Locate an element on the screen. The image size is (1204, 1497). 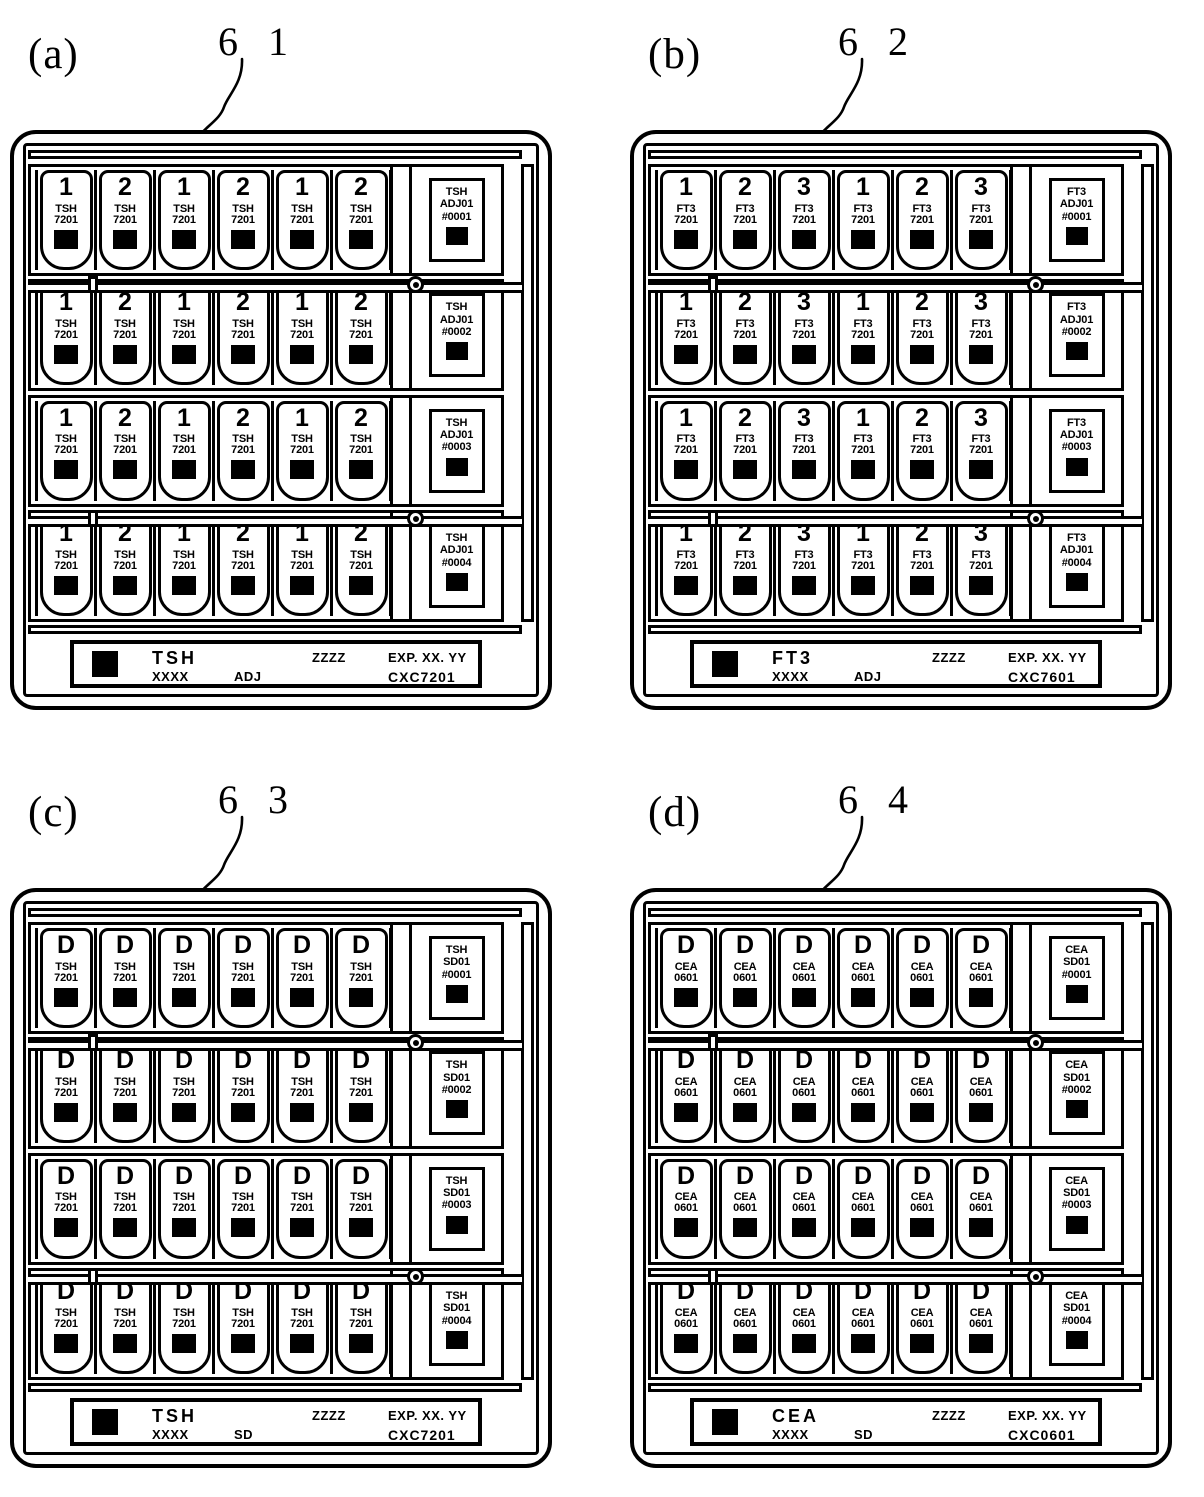
calibrator-card-slot: TSH SD01 #0001 is located at coordinates (455, 978).